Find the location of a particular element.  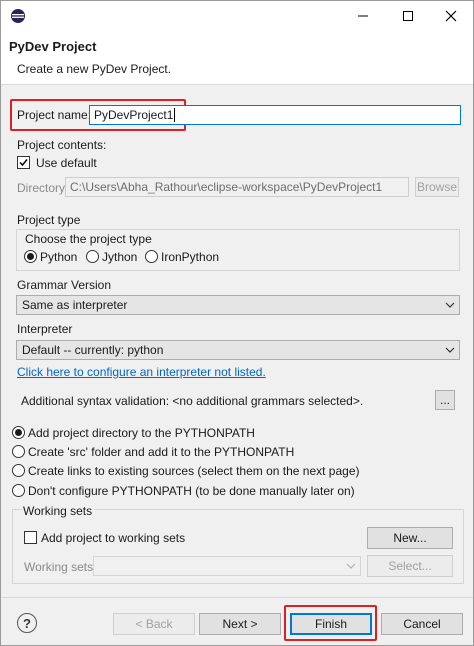

footer-divider is located at coordinates (237, 597).